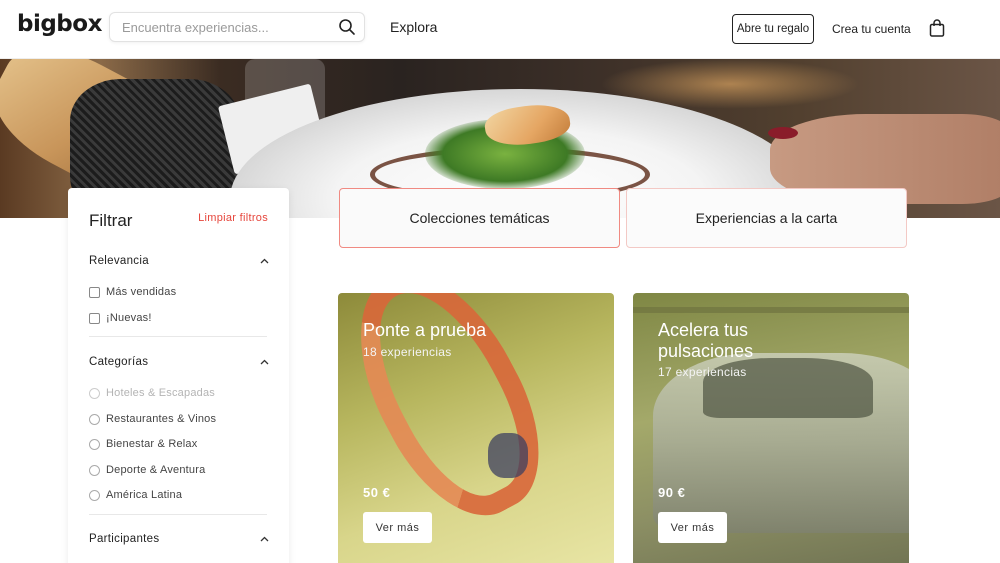  I want to click on card-price: 90 €, so click(672, 492).